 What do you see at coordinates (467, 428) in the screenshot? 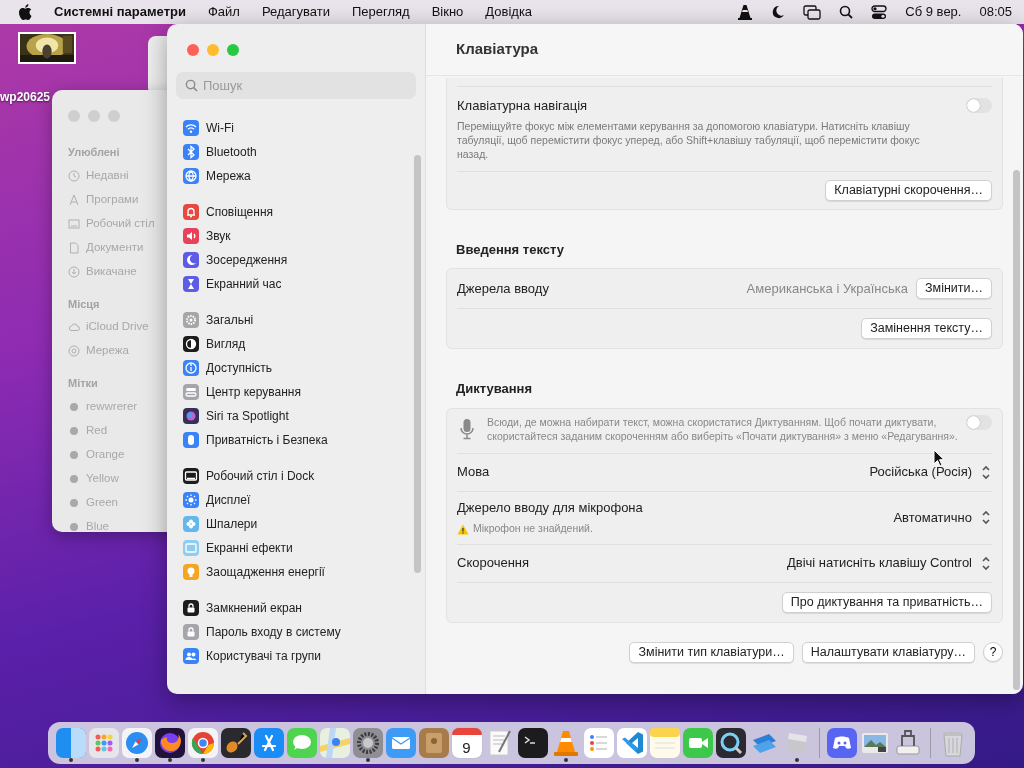
I see `microphone-icon` at bounding box center [467, 428].